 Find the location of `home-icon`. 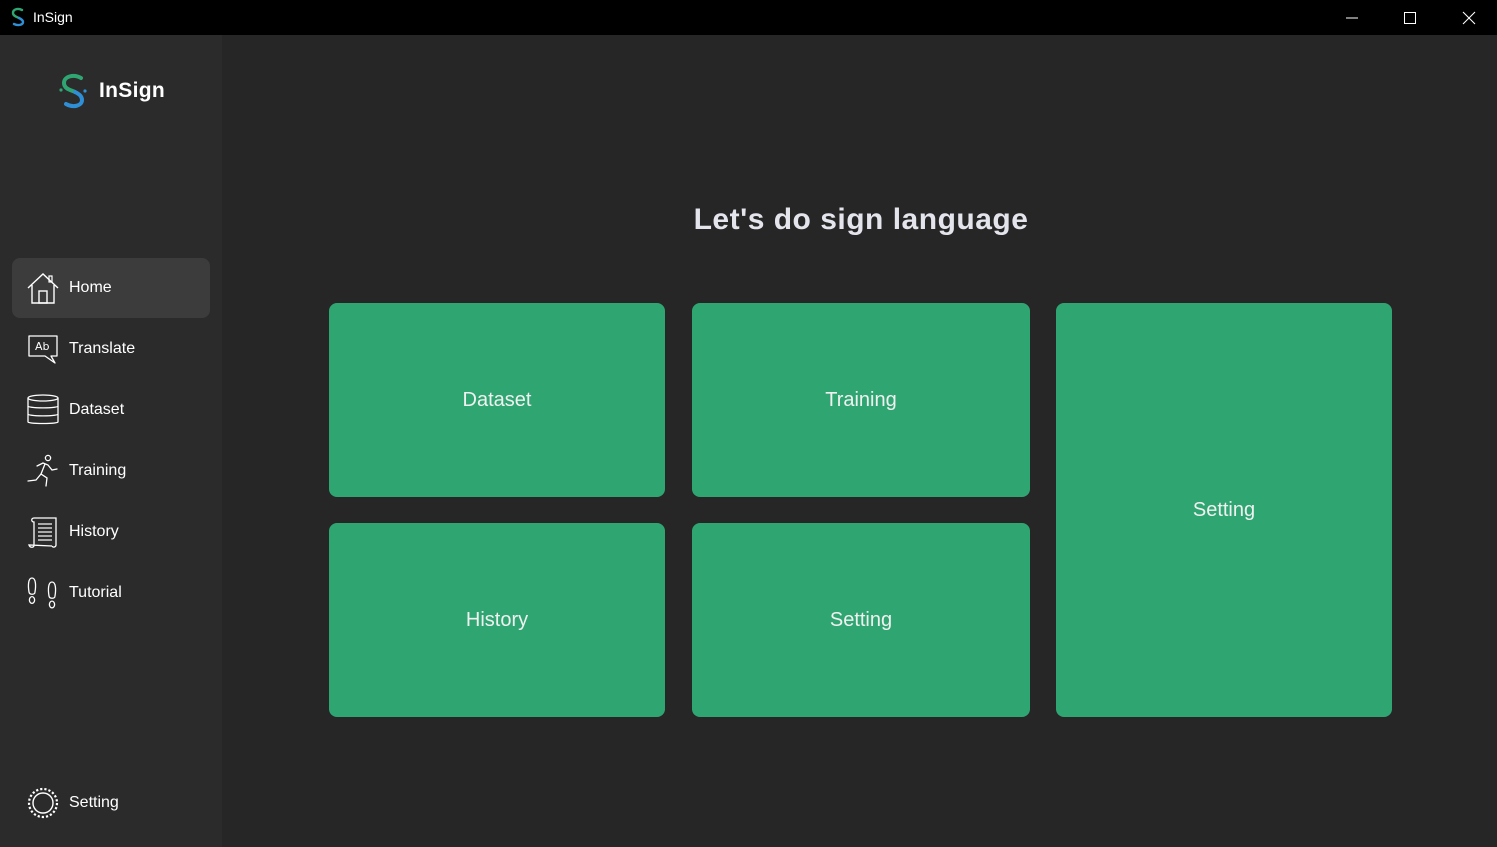

home-icon is located at coordinates (43, 288).